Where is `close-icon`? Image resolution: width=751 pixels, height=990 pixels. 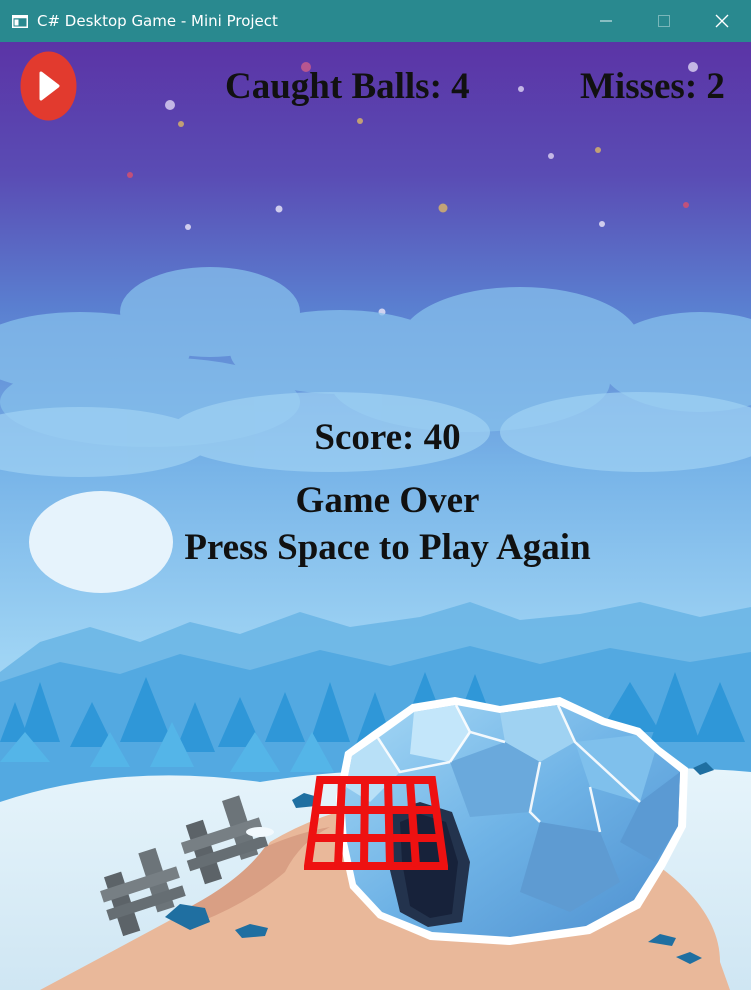 close-icon is located at coordinates (722, 21).